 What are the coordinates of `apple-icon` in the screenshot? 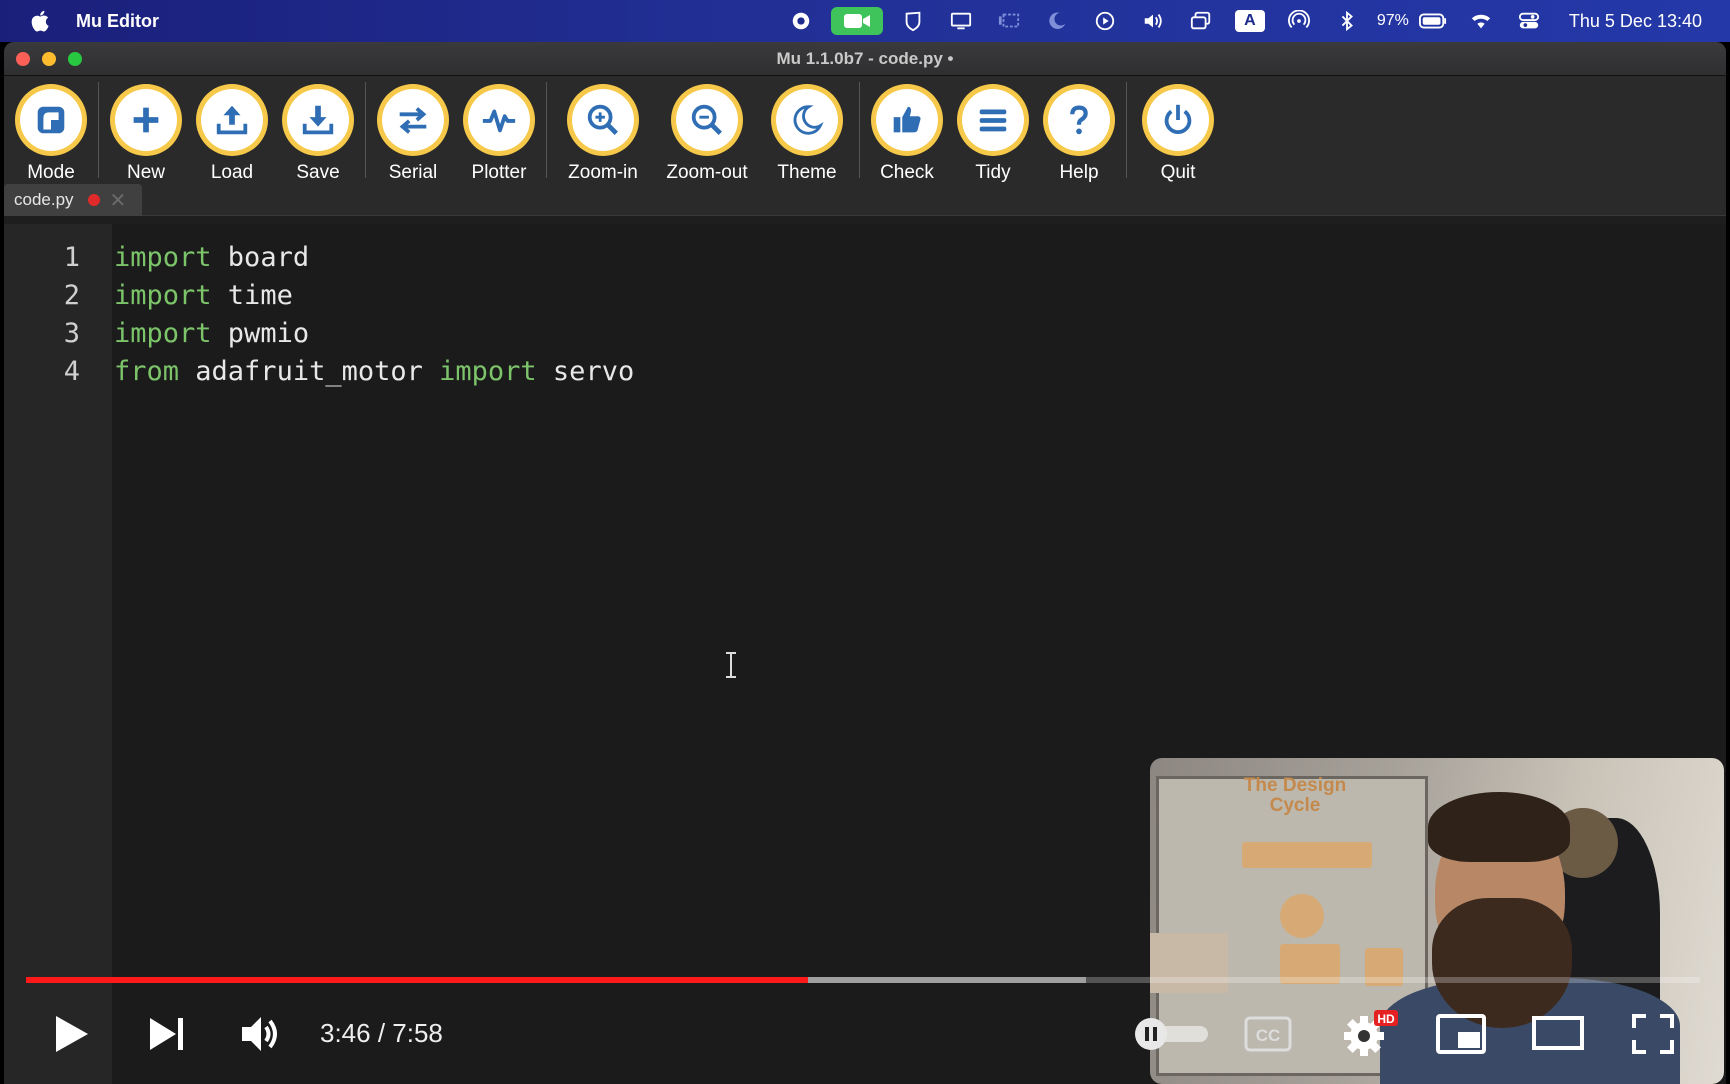 It's located at (41, 21).